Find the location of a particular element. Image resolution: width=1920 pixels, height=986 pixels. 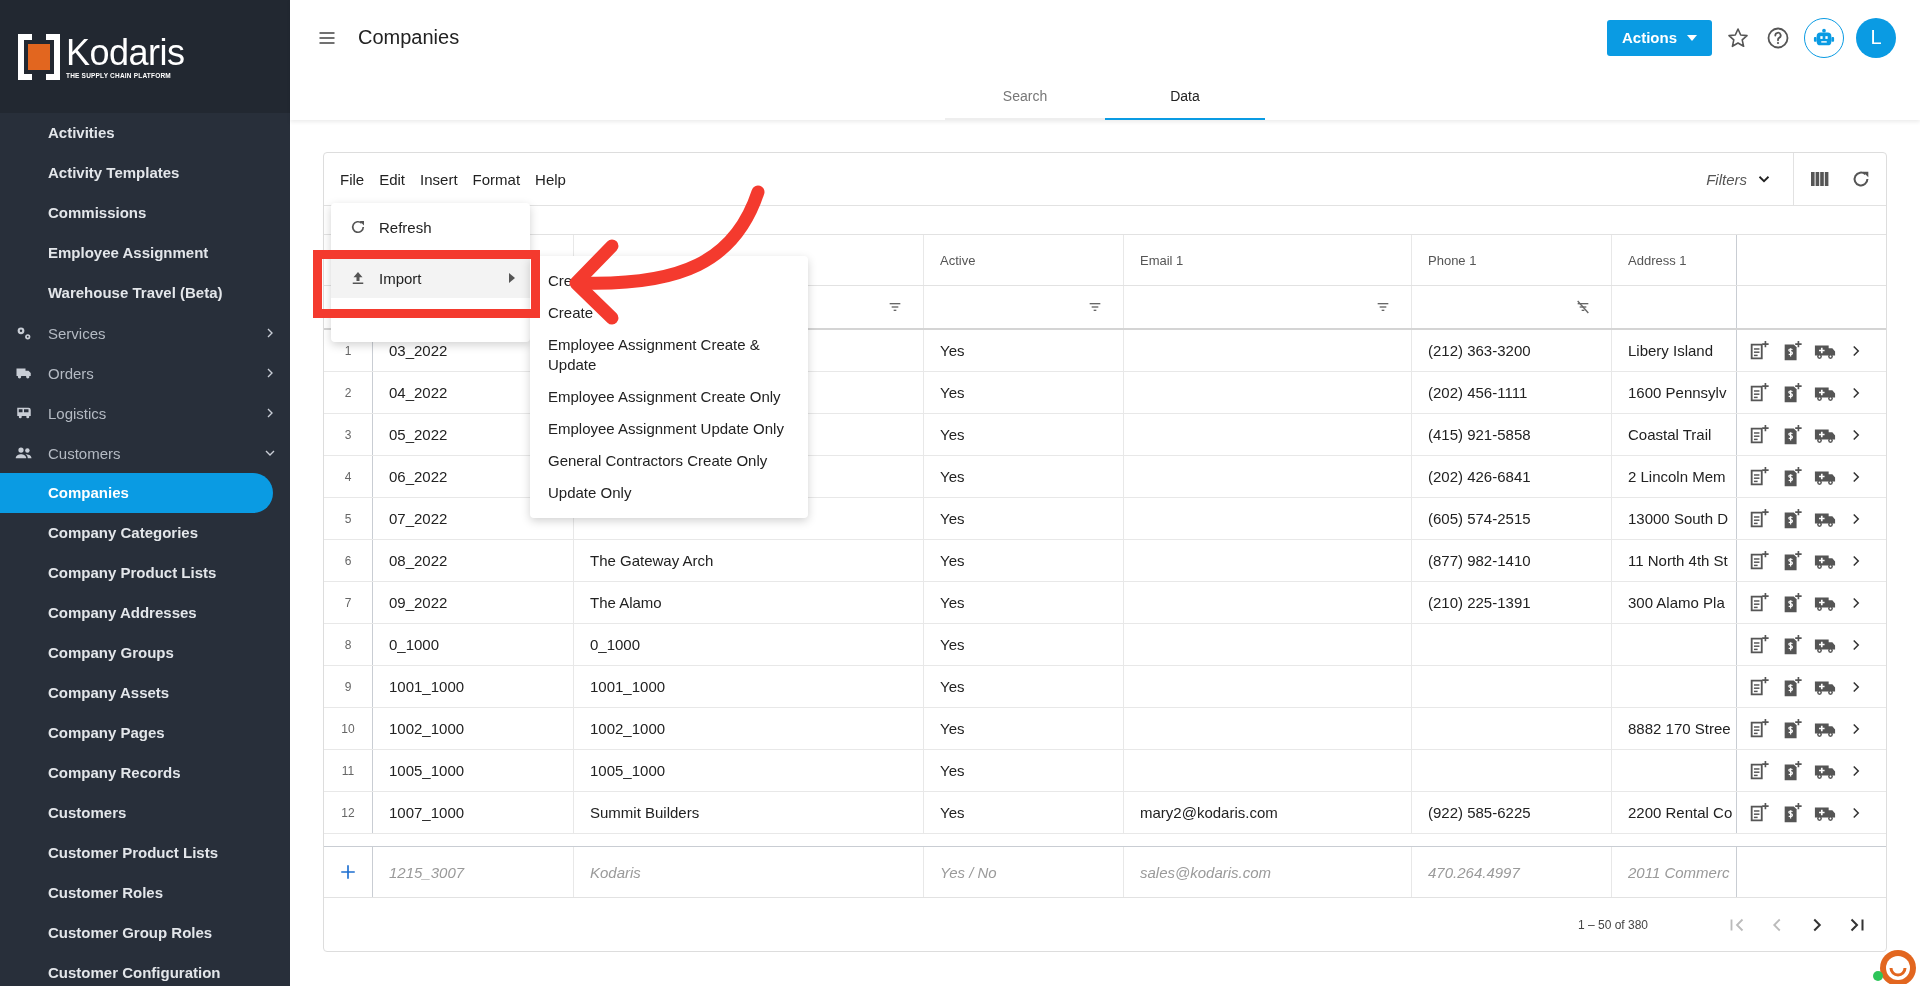

add-row-icon is located at coordinates (348, 872).